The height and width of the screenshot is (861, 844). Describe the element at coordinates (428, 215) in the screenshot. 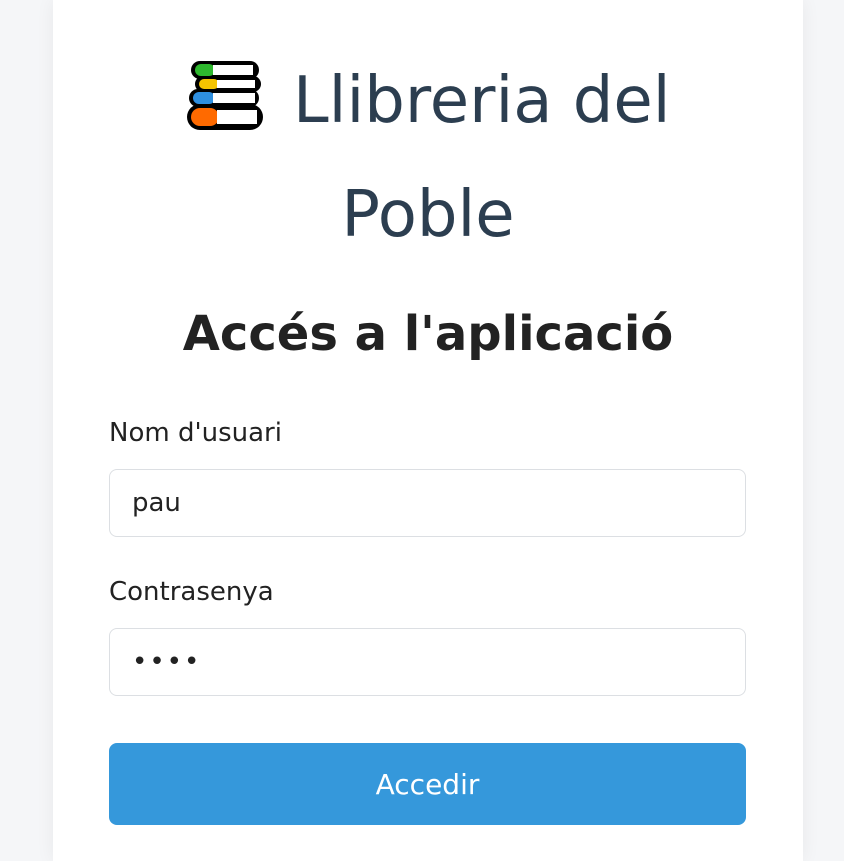

I see `brand-title-line2: Poble` at that location.